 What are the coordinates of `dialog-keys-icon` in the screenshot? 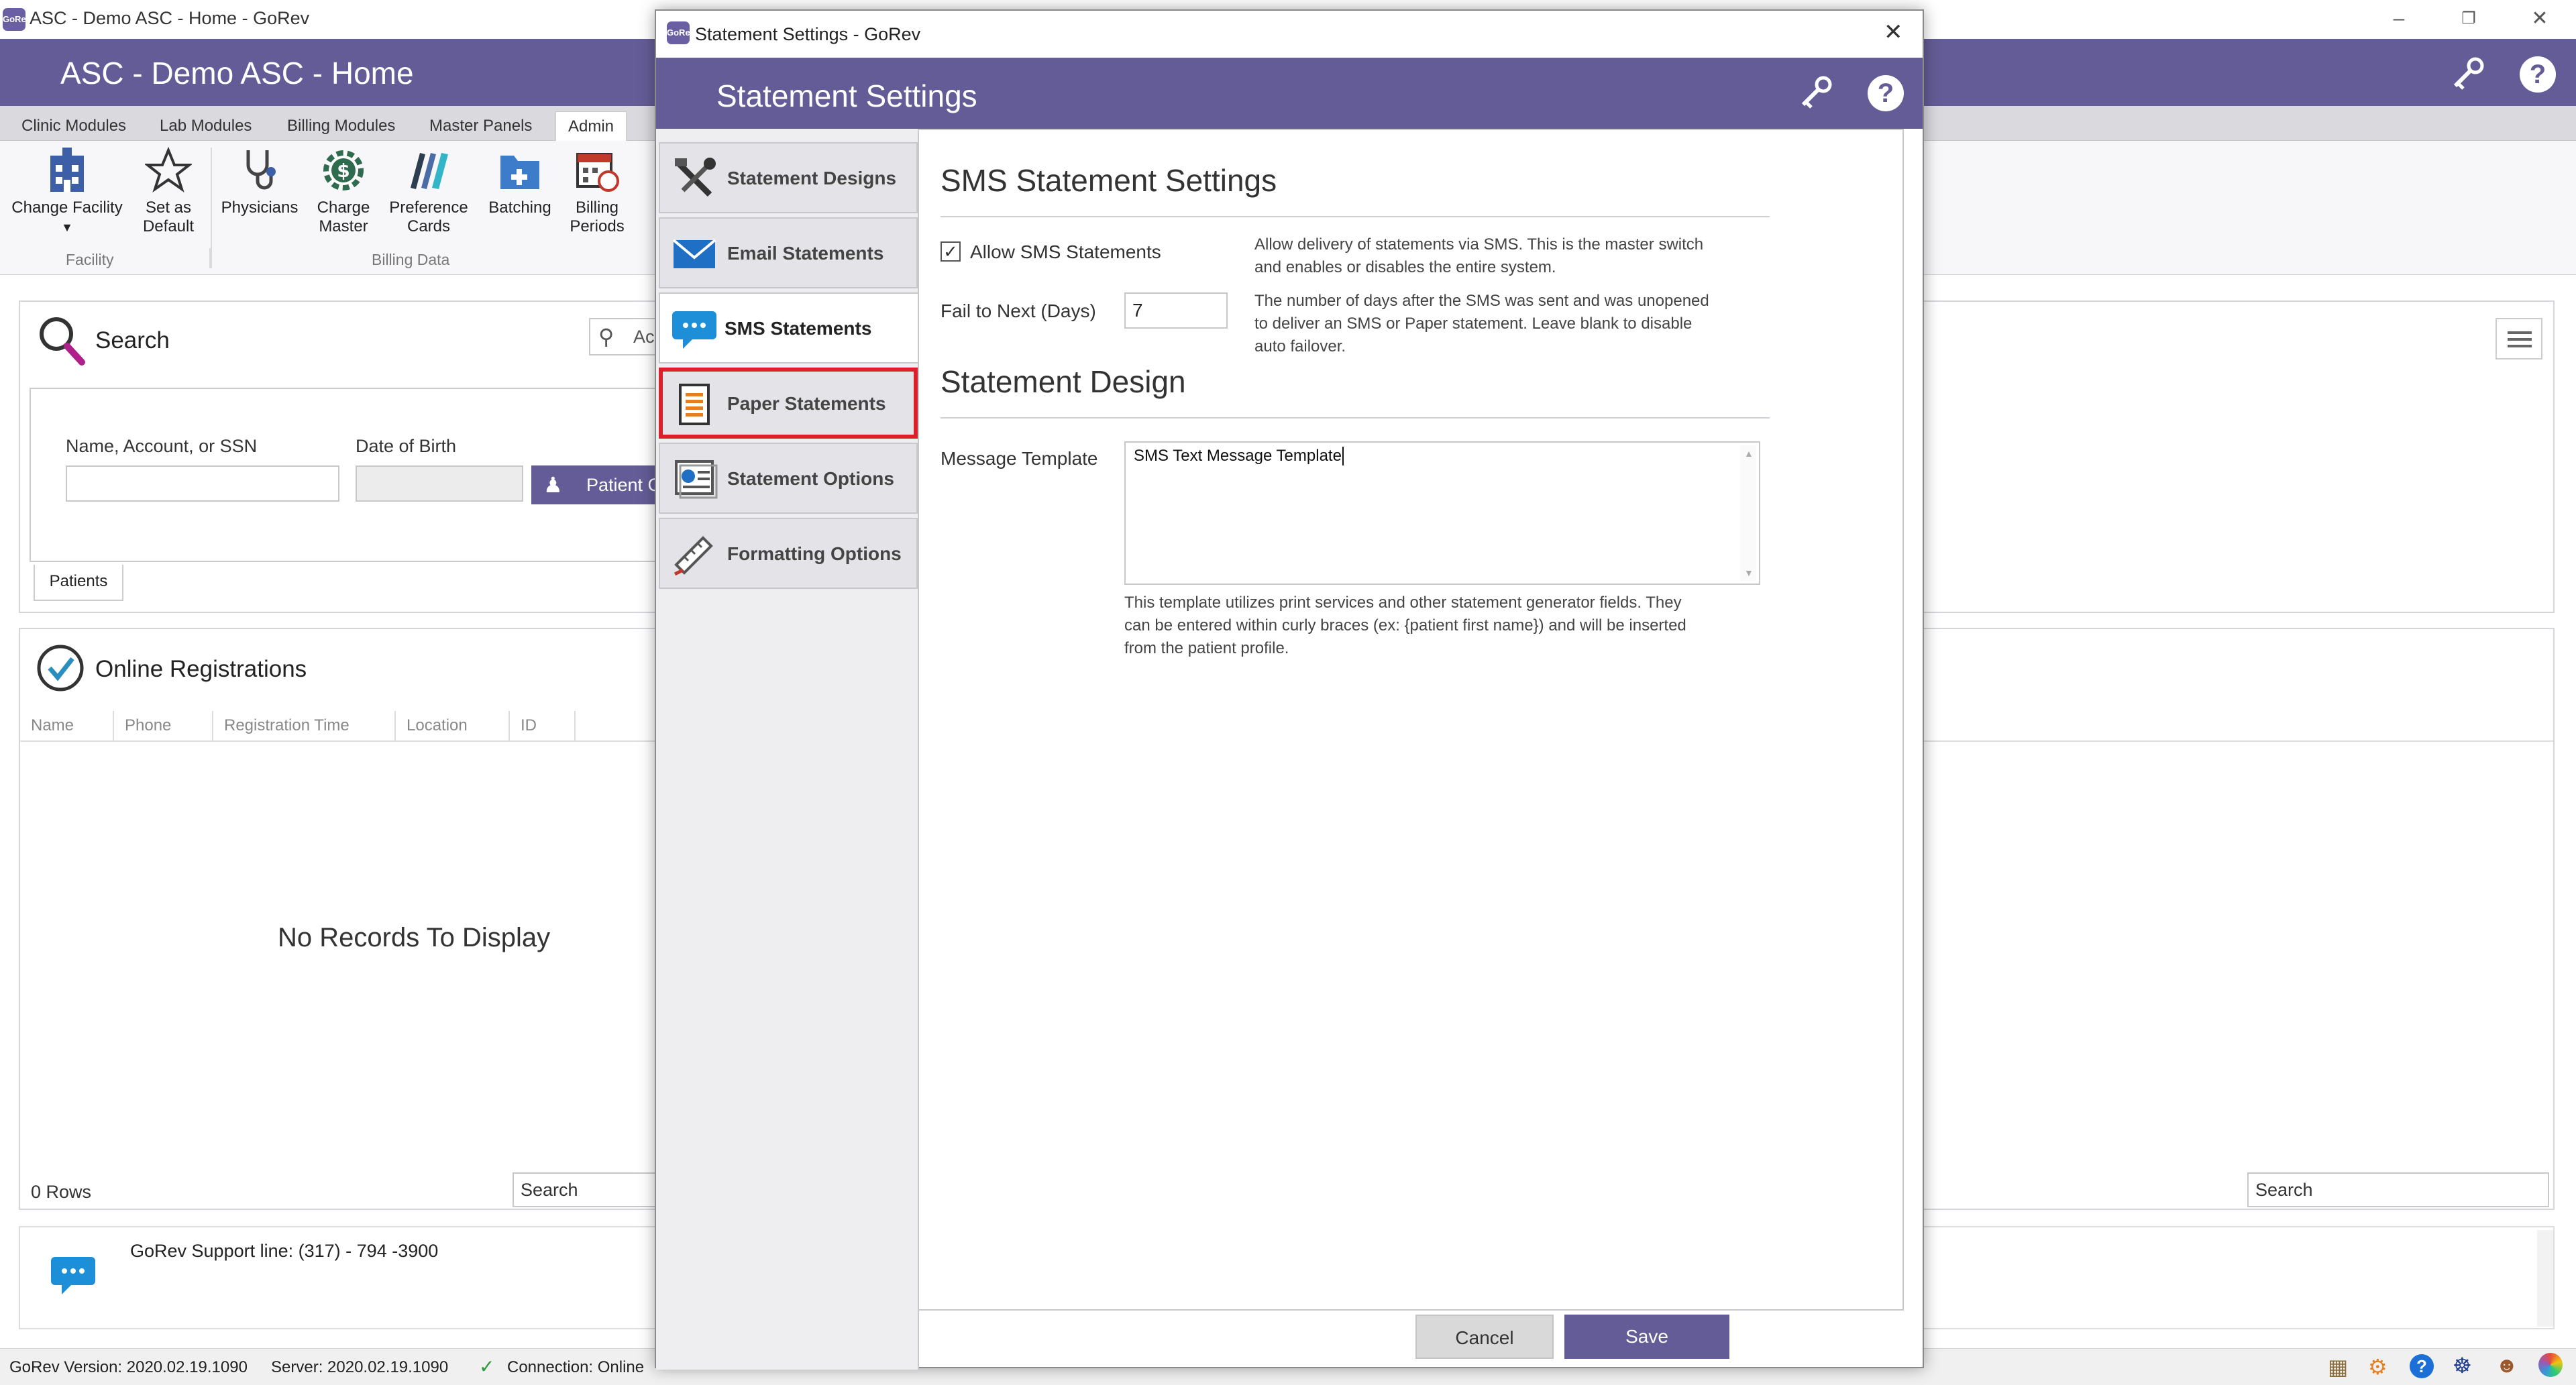 It's located at (1816, 93).